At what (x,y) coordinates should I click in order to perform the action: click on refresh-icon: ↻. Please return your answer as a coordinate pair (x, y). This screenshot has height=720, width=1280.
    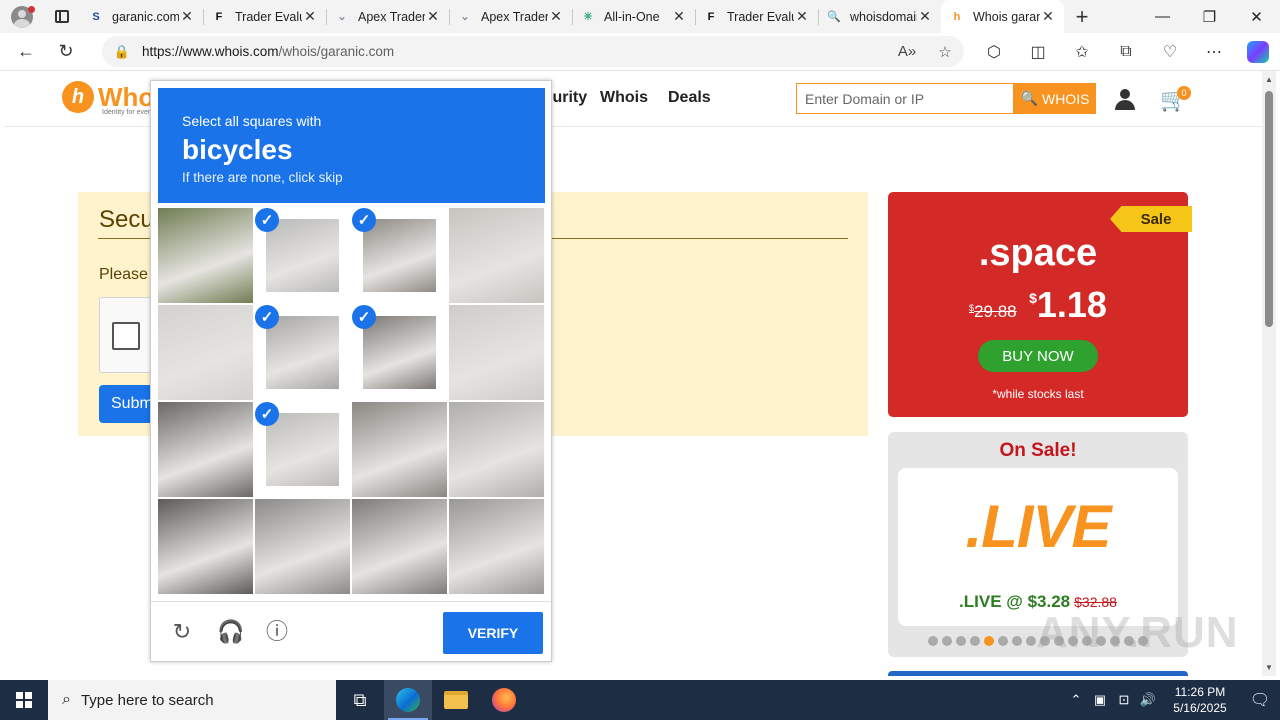
    Looking at the image, I should click on (66, 51).